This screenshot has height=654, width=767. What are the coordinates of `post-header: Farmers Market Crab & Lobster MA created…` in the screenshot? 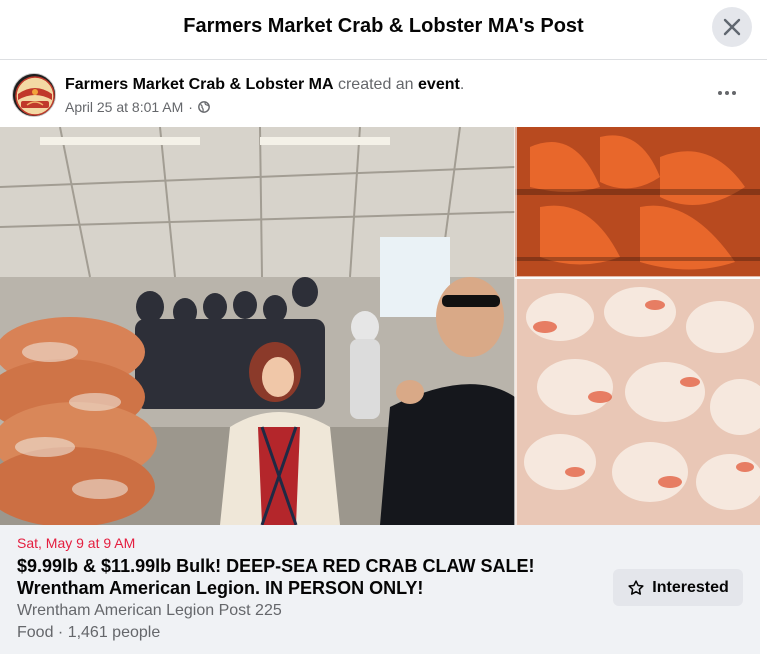 It's located at (383, 94).